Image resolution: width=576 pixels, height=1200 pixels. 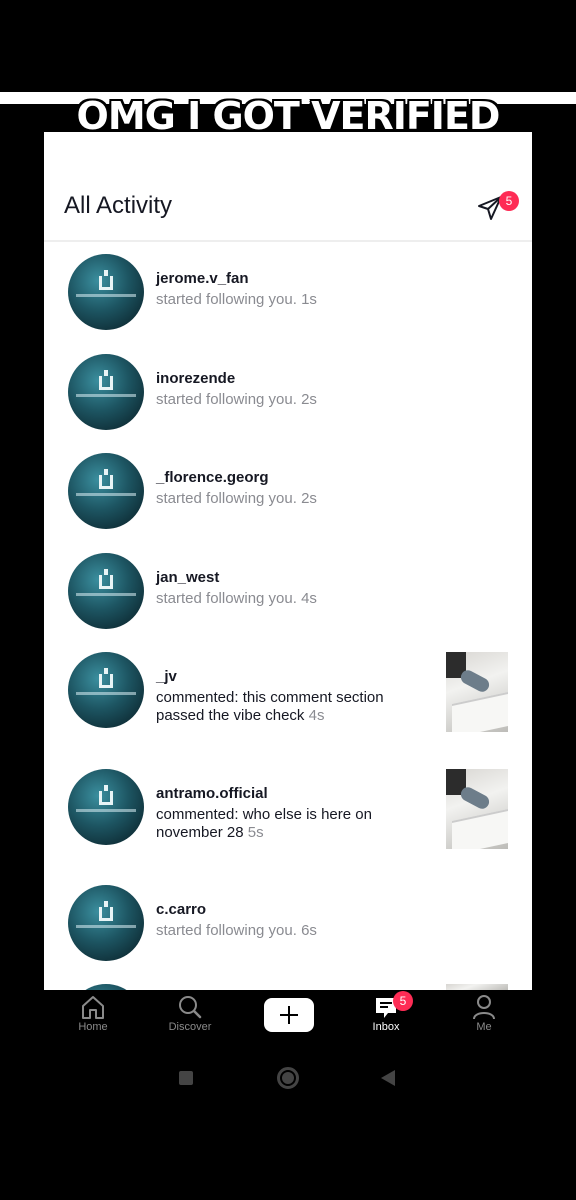 What do you see at coordinates (403, 1001) in the screenshot?
I see `inbox-badge: 5` at bounding box center [403, 1001].